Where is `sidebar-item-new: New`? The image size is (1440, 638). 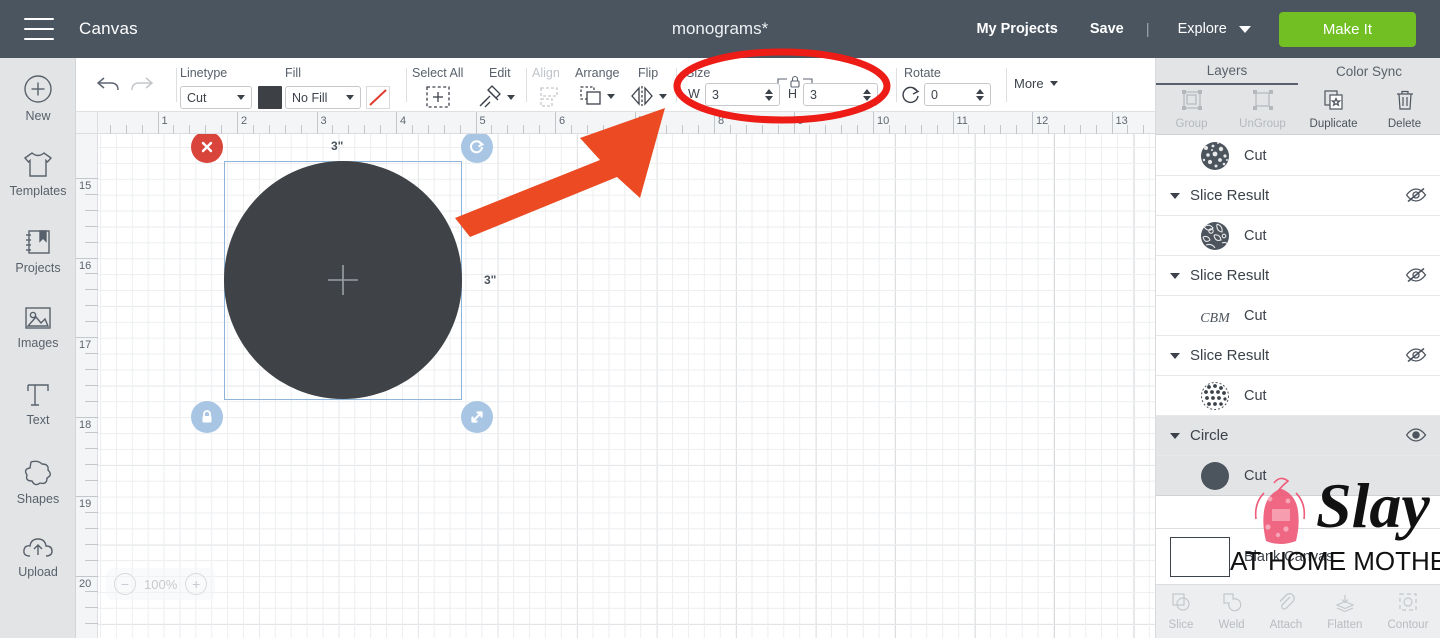 sidebar-item-new: New is located at coordinates (38, 98).